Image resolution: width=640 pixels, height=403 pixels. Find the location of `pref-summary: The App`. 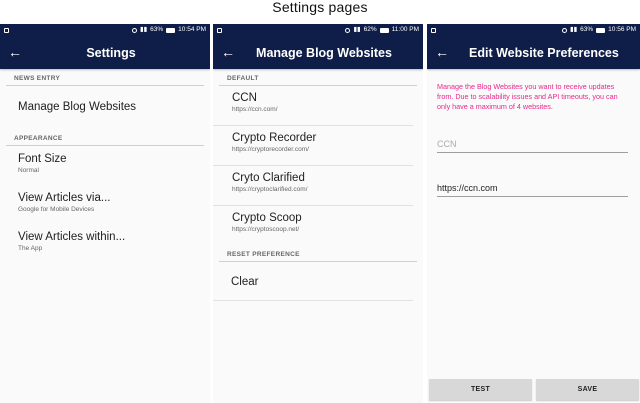

pref-summary: The App is located at coordinates (30, 248).